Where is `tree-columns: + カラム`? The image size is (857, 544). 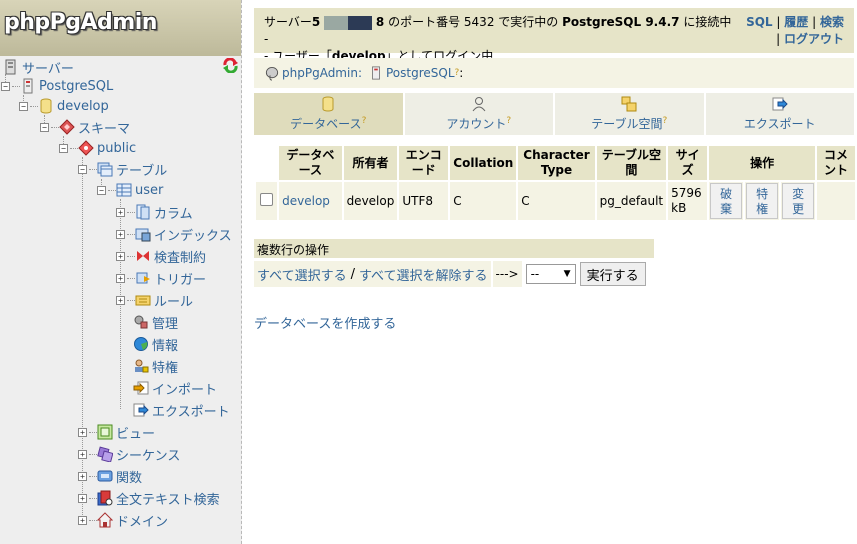 tree-columns: + カラム is located at coordinates (154, 212).